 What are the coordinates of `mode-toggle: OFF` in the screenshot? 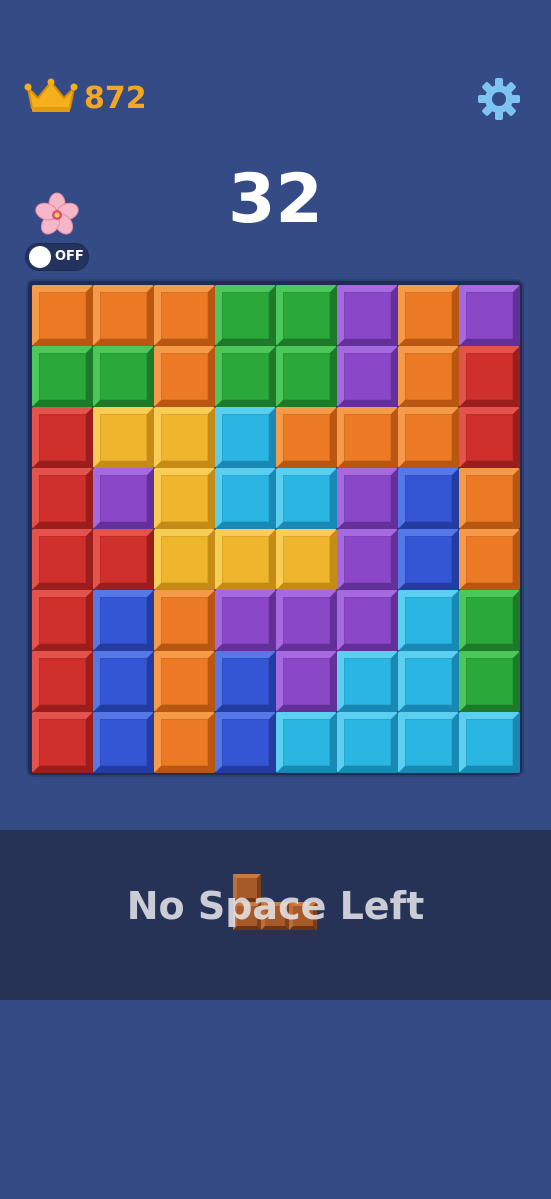 It's located at (57, 257).